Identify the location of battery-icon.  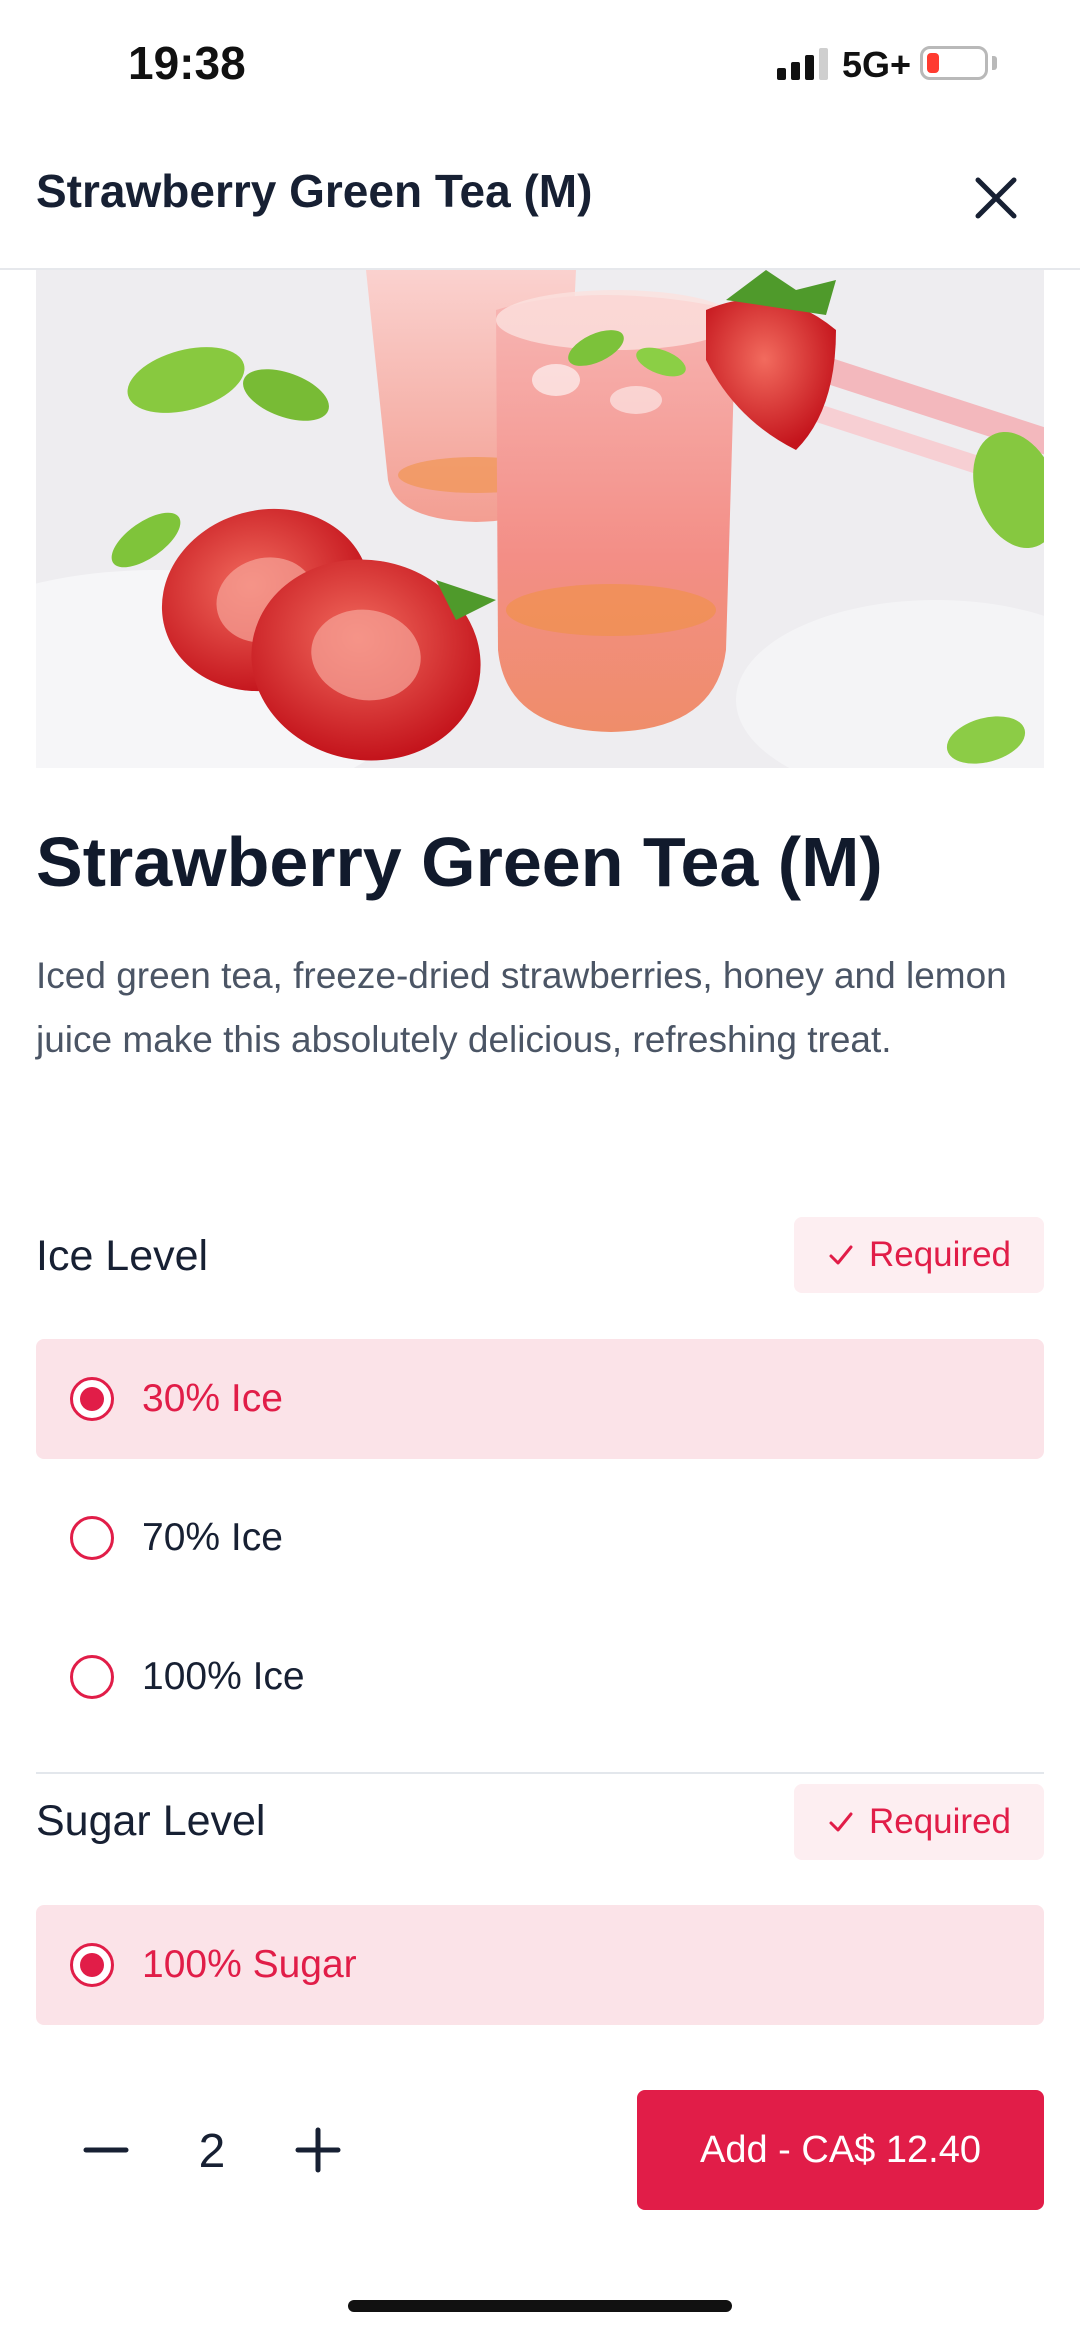
(954, 63).